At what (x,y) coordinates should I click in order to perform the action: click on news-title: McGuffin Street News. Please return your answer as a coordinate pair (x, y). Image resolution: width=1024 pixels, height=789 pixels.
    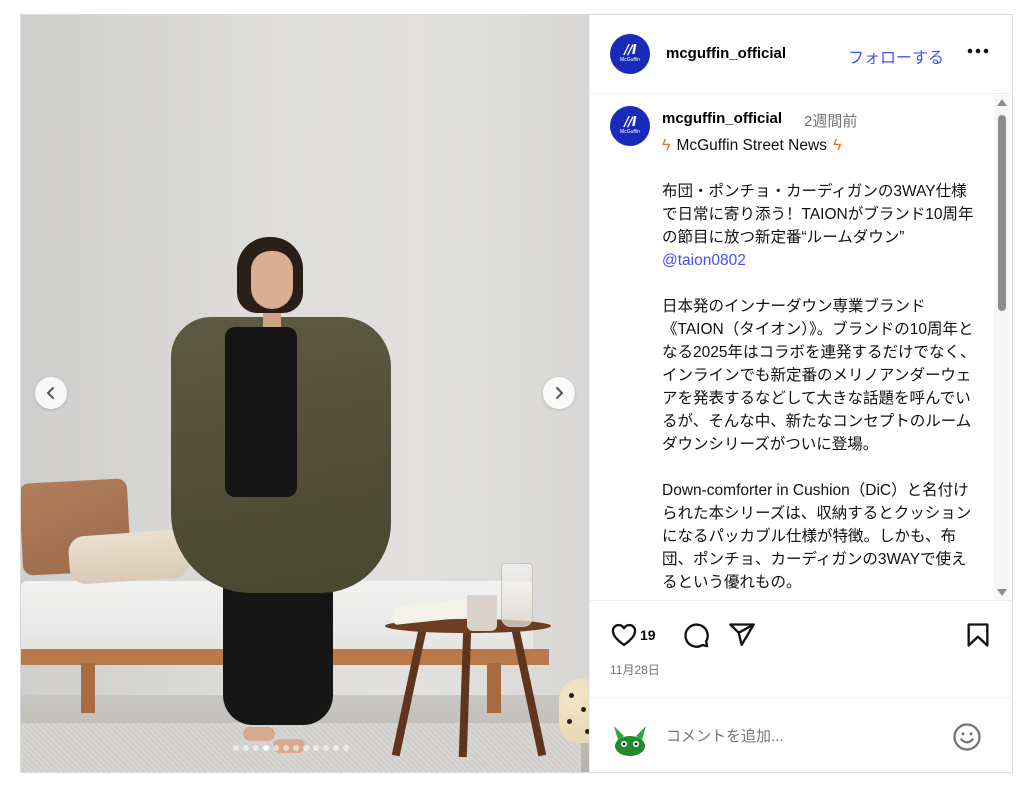
    Looking at the image, I should click on (751, 145).